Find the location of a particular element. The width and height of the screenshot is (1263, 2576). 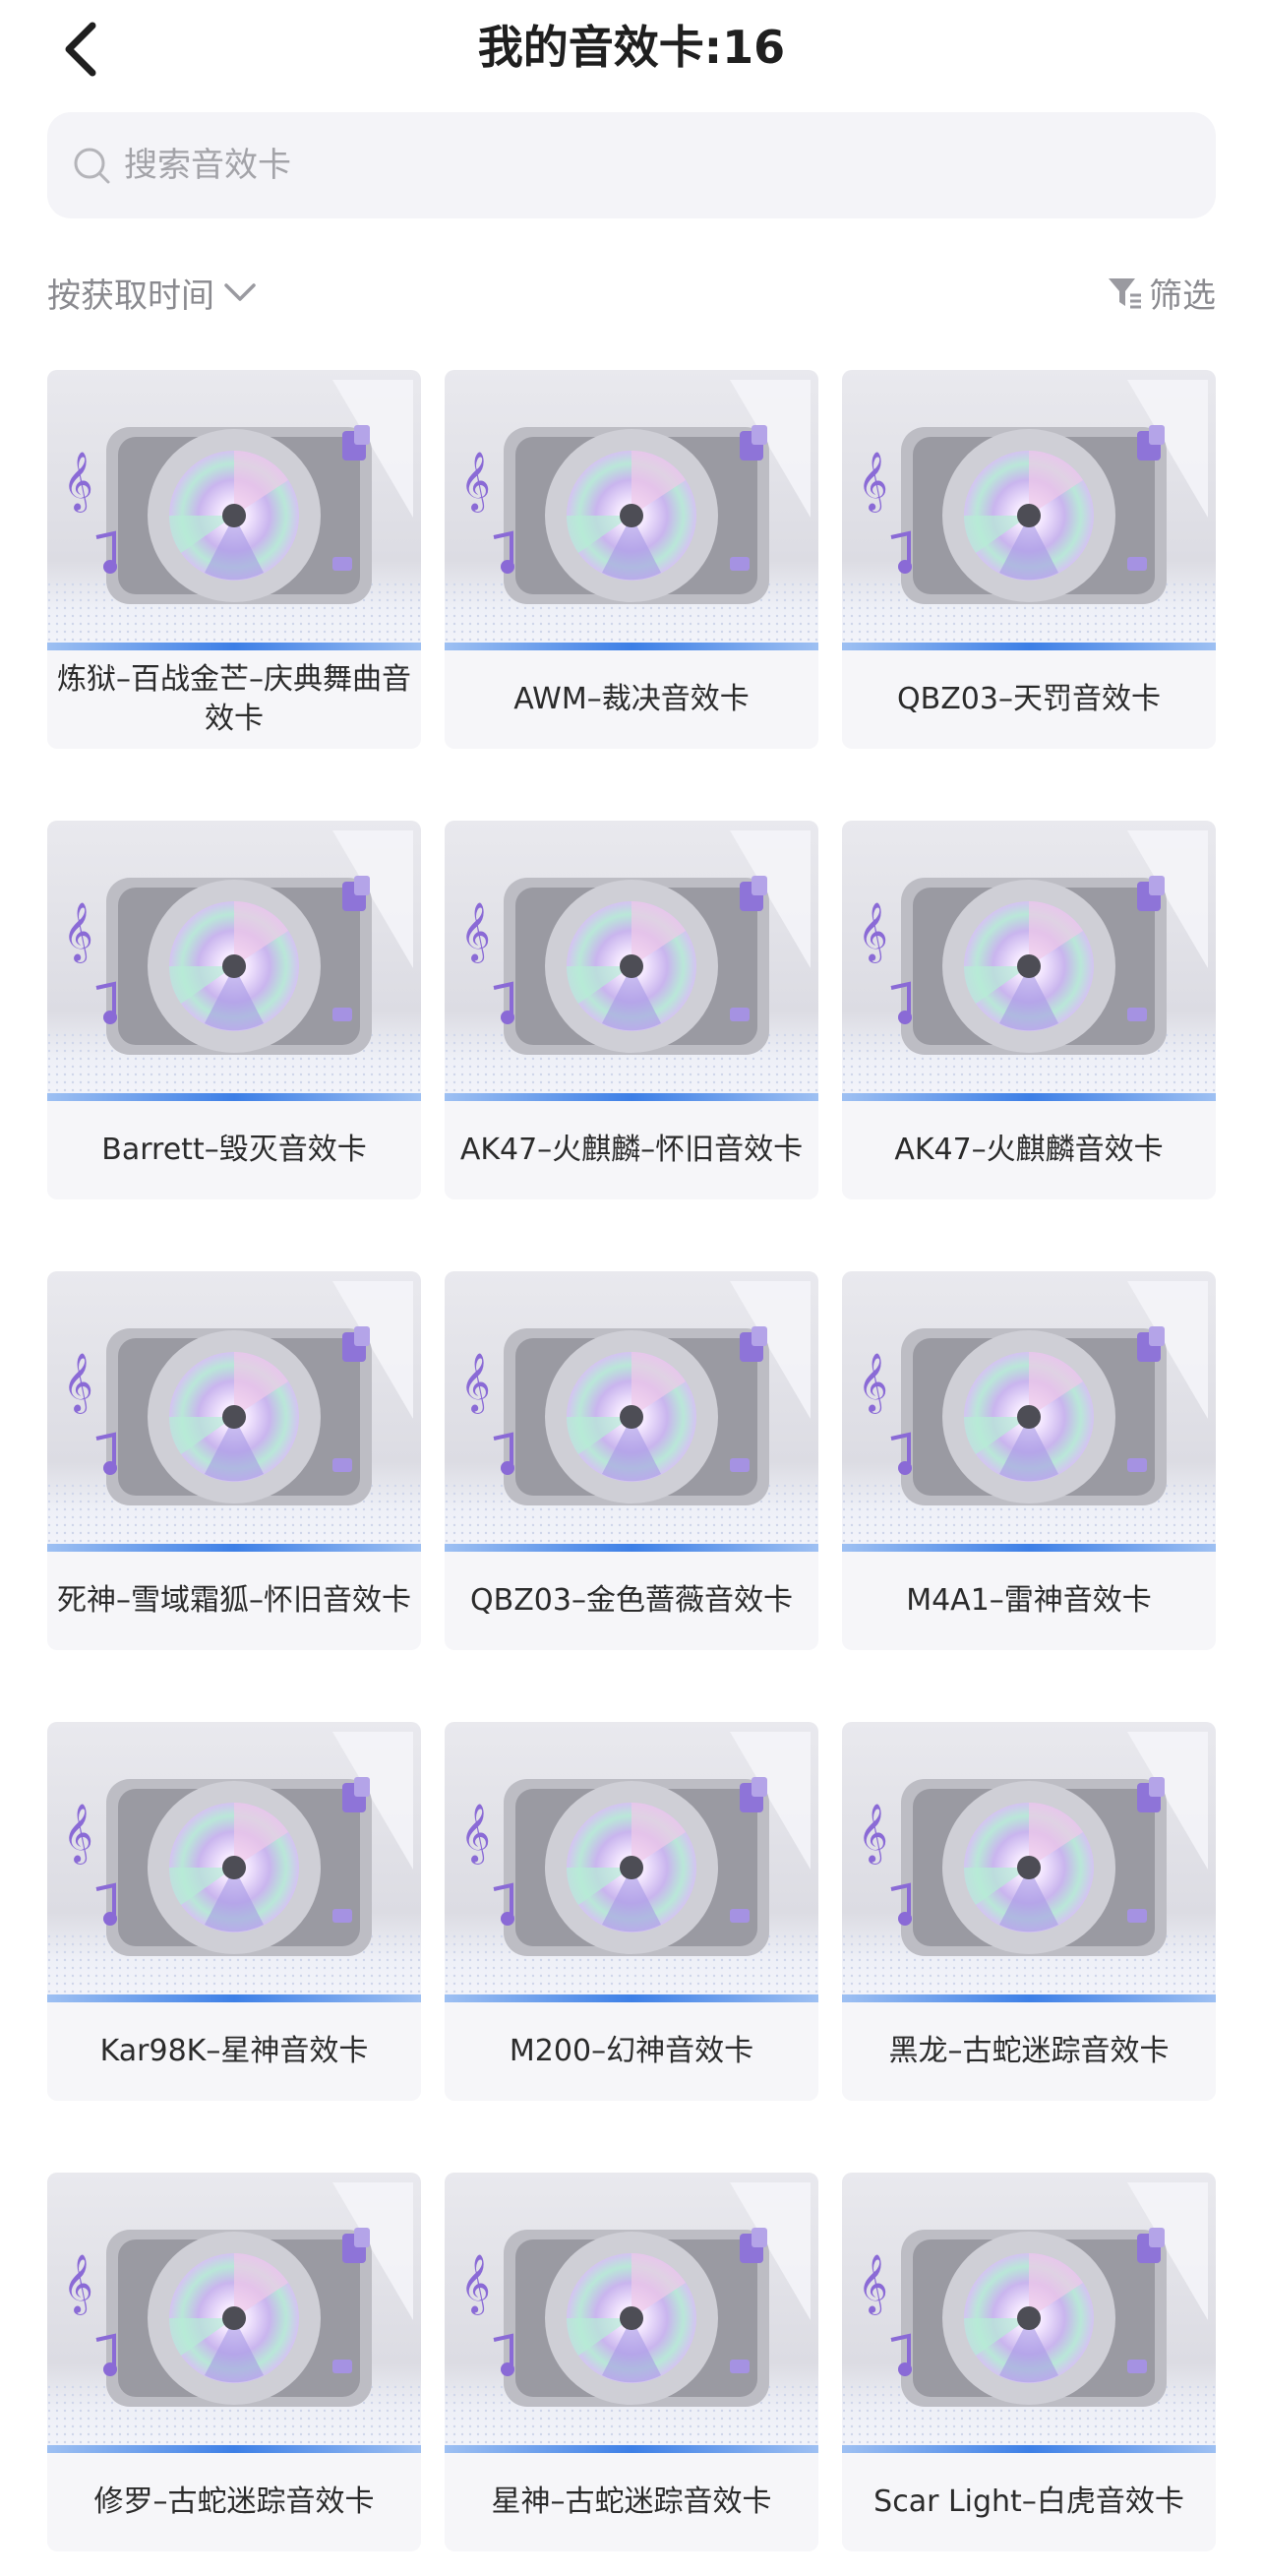

filter-button: 筛选 is located at coordinates (1161, 292).